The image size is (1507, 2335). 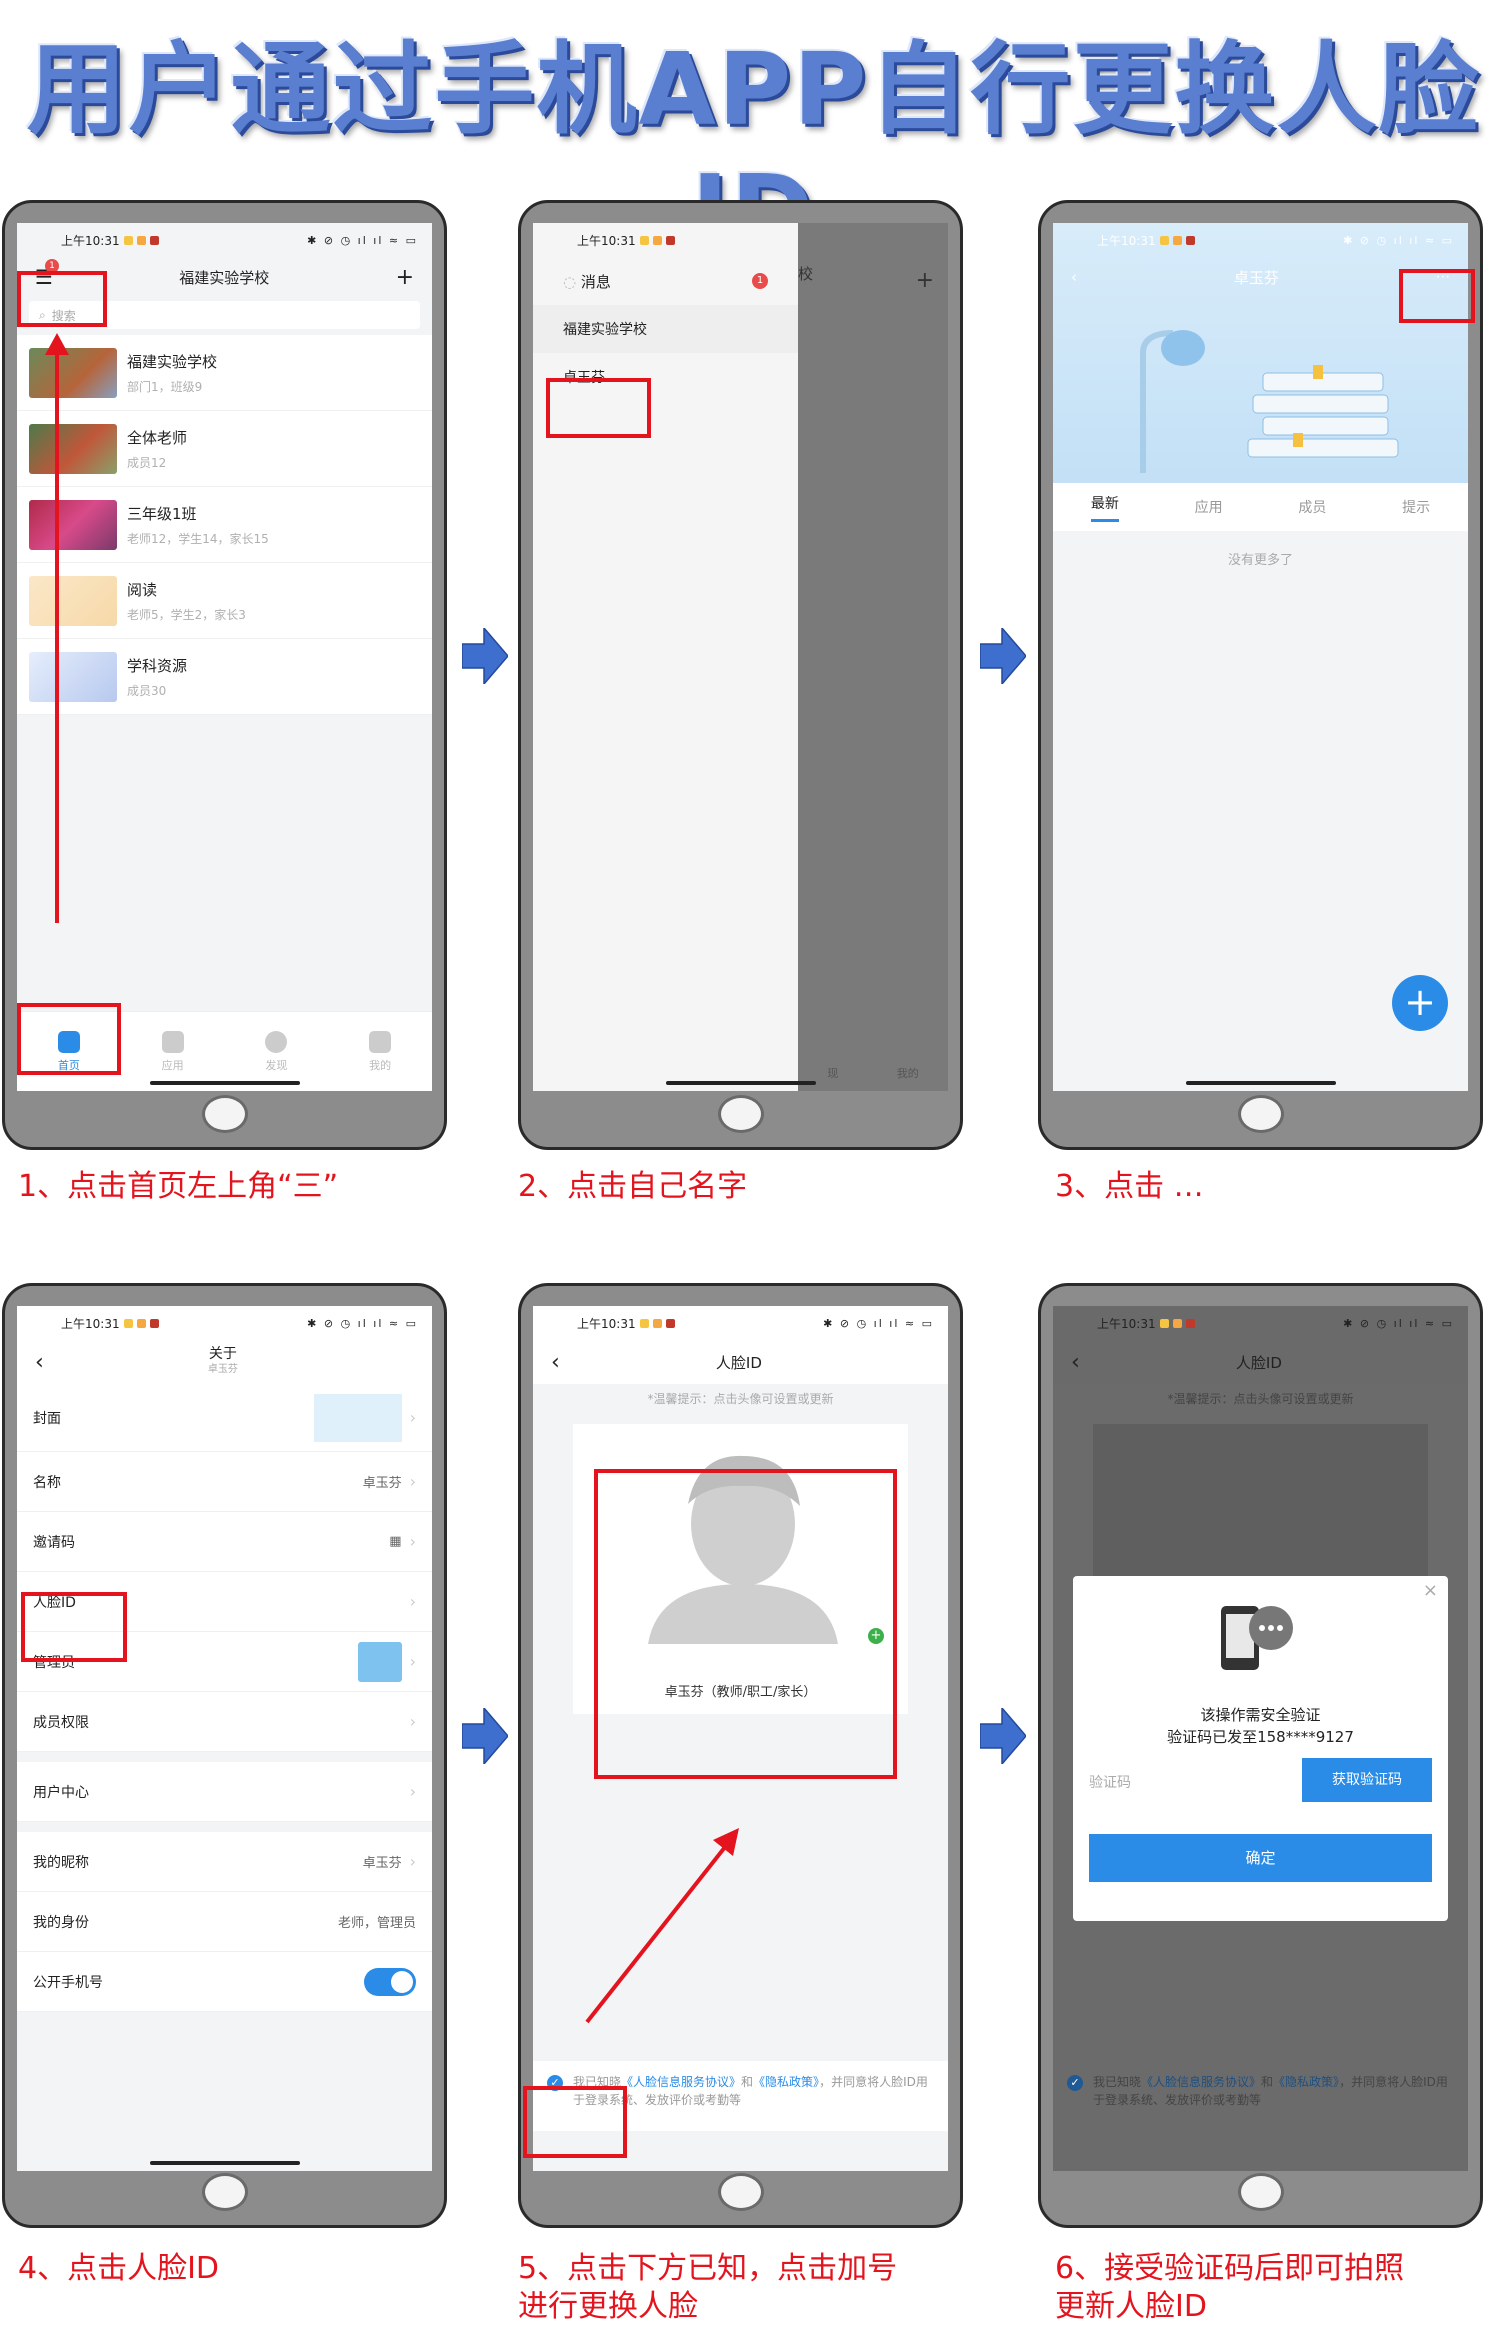 What do you see at coordinates (1104, 507) in the screenshot?
I see `tab-latest: 最新` at bounding box center [1104, 507].